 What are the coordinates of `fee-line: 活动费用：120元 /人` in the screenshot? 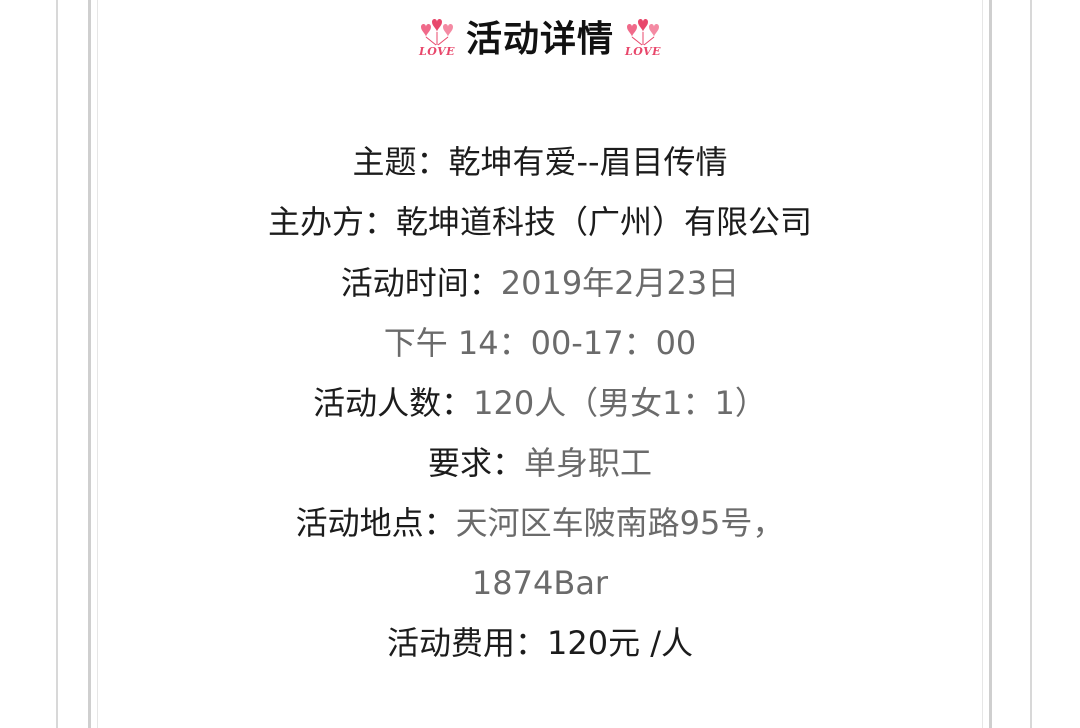 It's located at (540, 643).